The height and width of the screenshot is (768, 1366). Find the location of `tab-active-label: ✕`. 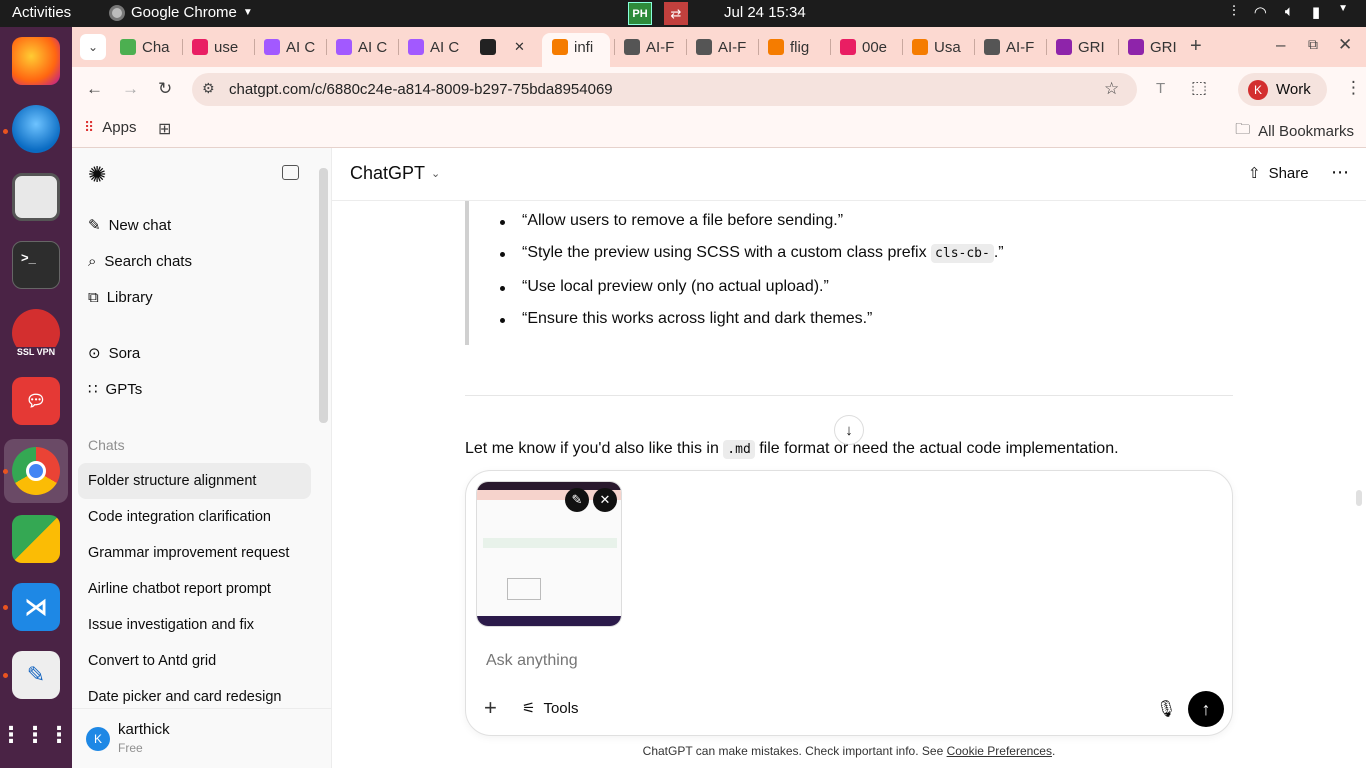

tab-active-label: ✕ is located at coordinates (502, 47).